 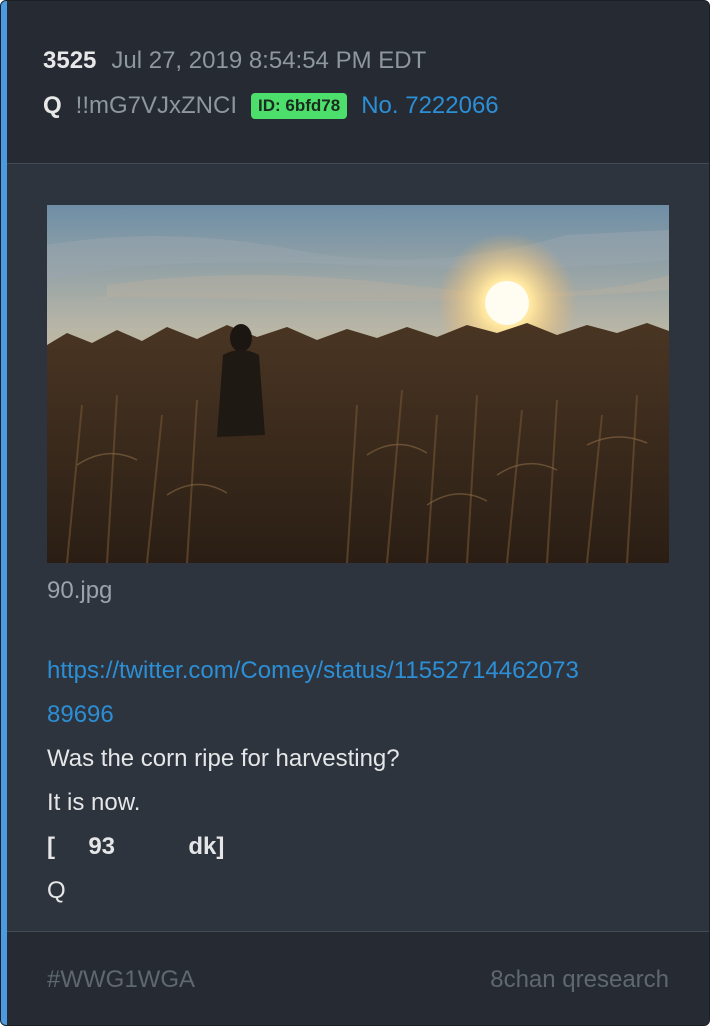 I want to click on body-line-1: Was the corn ripe for harvesting?, so click(x=223, y=758).